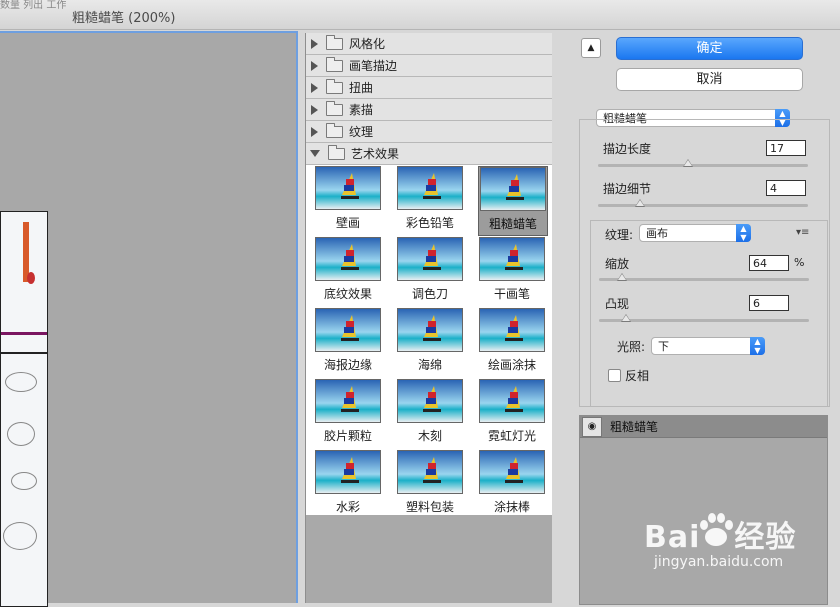 Image resolution: width=840 pixels, height=607 pixels. I want to click on filter-thumb: 彩色铅笔, so click(430, 200).